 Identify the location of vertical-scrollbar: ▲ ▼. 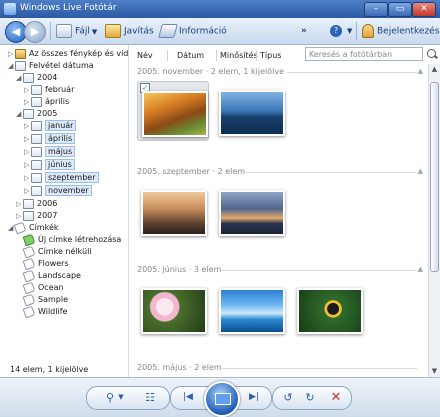
(434, 220).